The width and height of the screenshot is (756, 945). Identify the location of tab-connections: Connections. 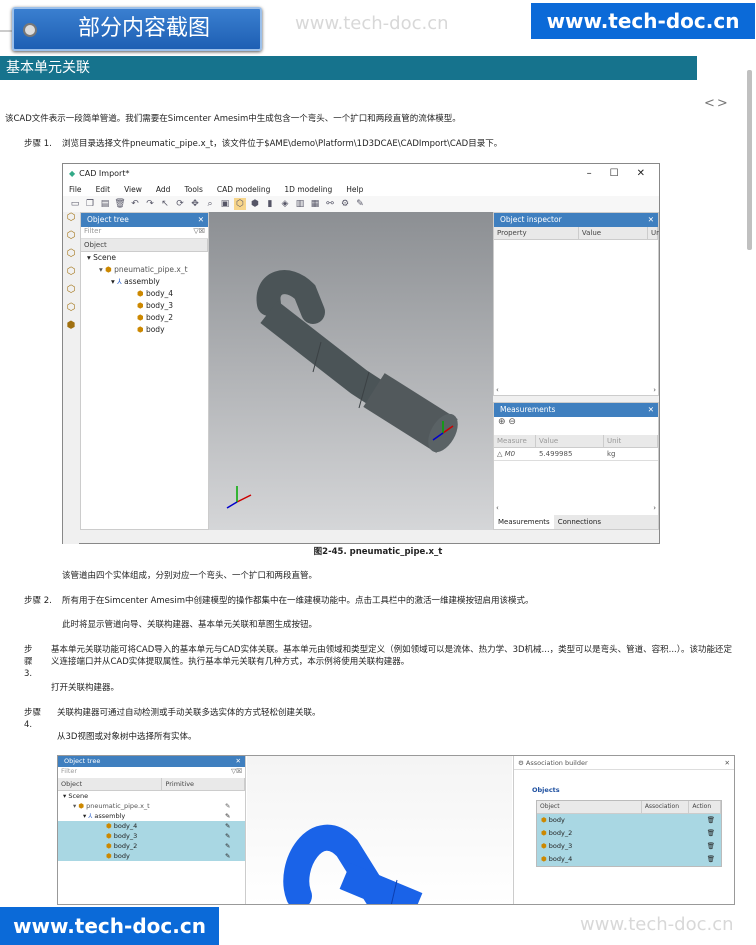
(579, 522).